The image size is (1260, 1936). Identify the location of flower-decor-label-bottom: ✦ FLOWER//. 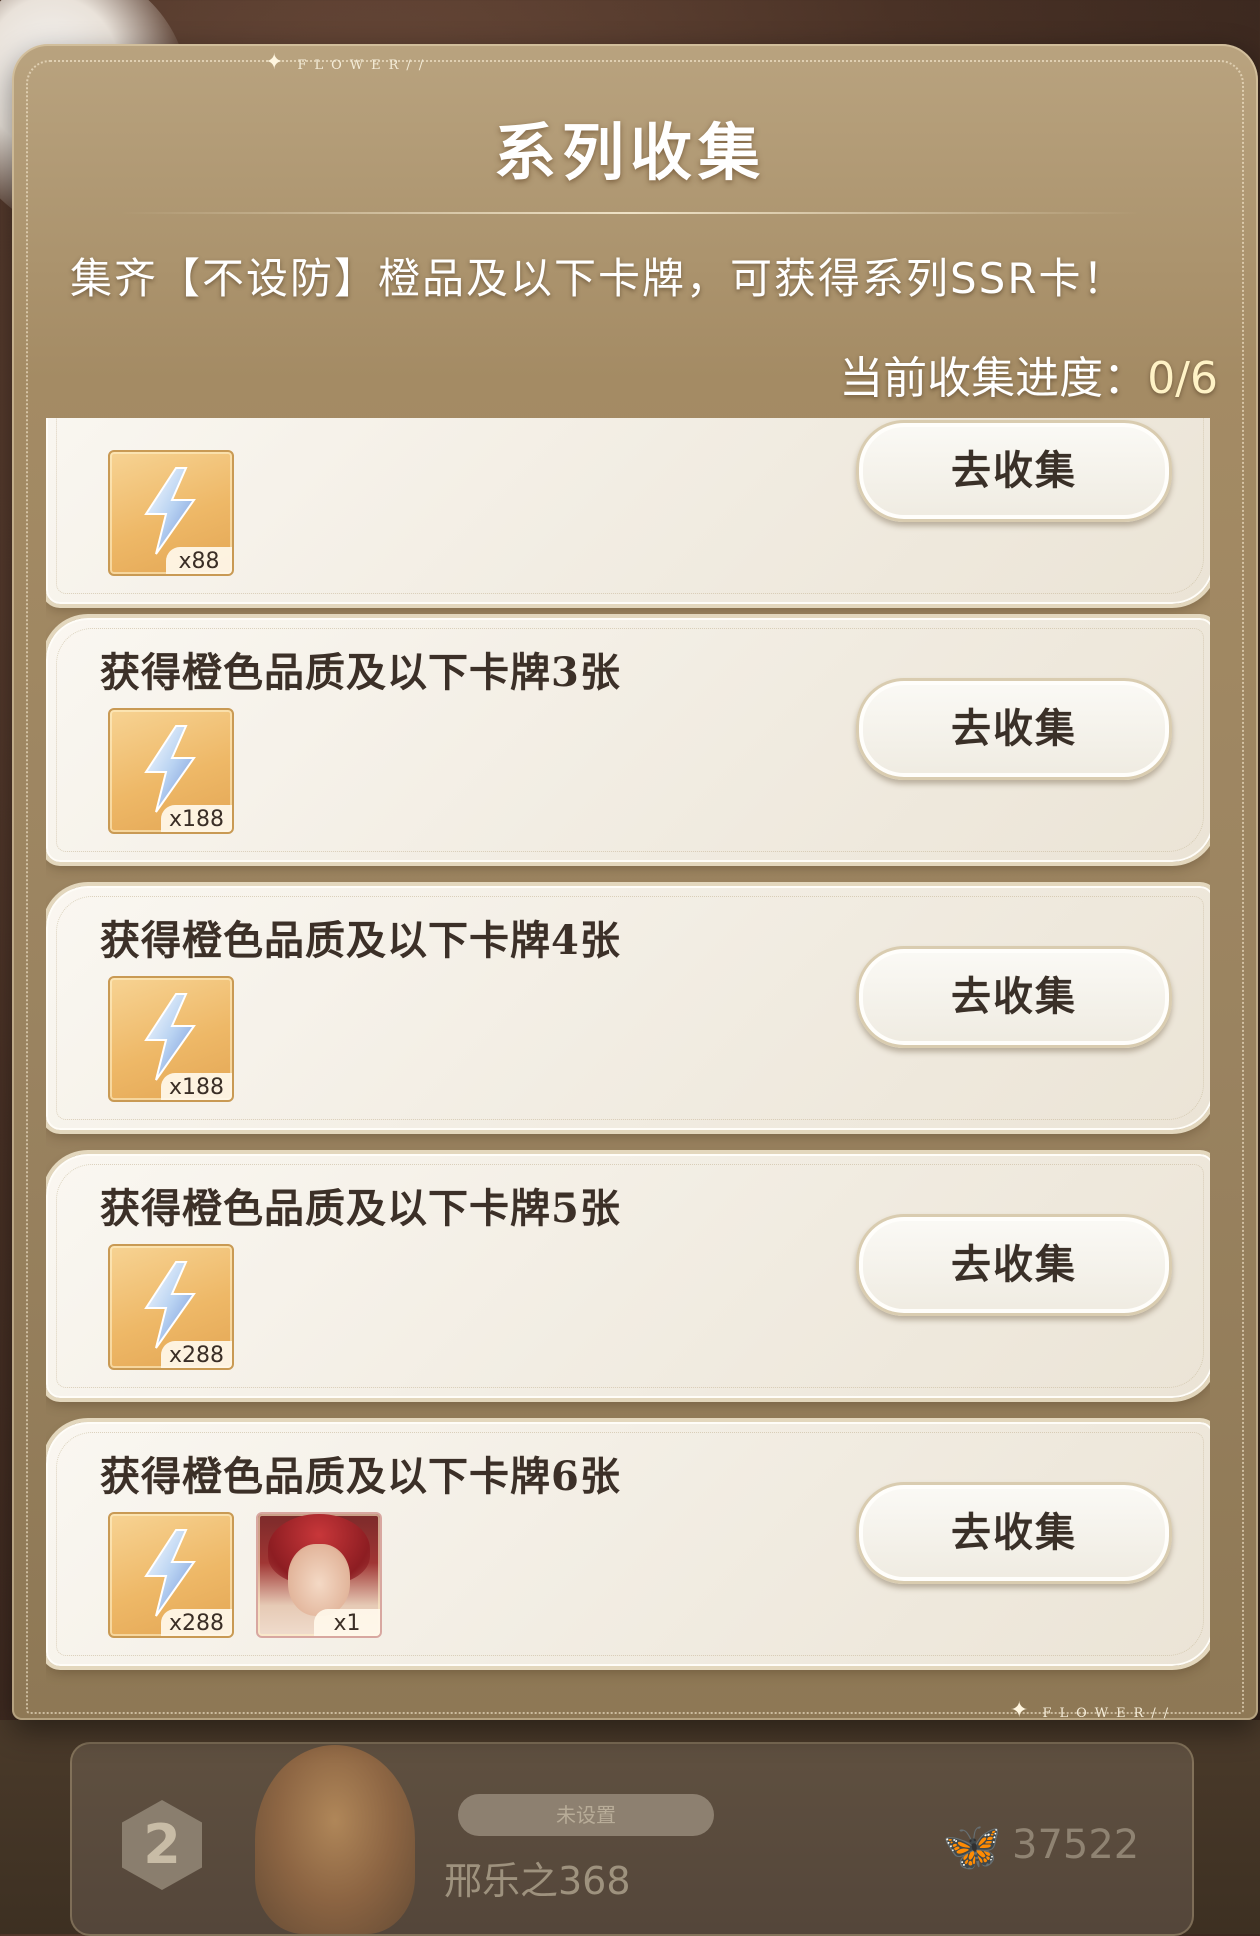
(1093, 1710).